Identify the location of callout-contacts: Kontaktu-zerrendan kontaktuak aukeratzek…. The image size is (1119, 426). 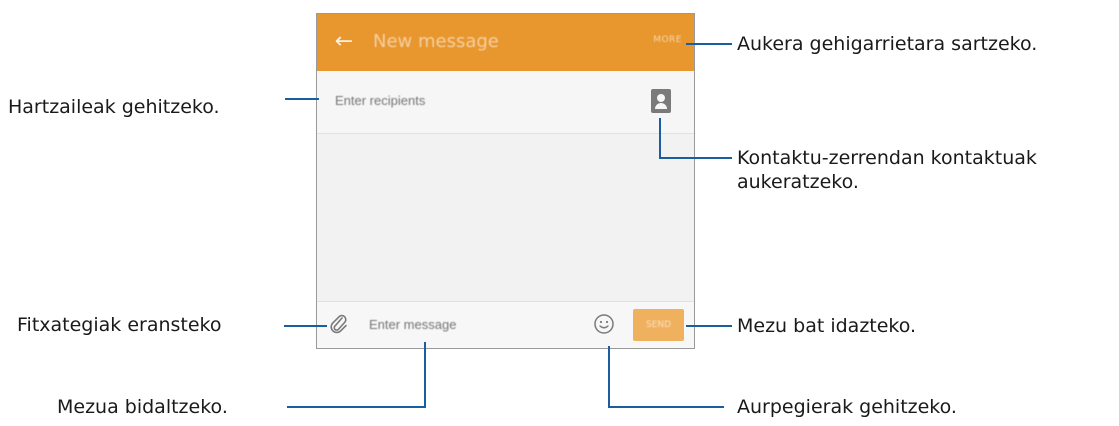
(887, 170).